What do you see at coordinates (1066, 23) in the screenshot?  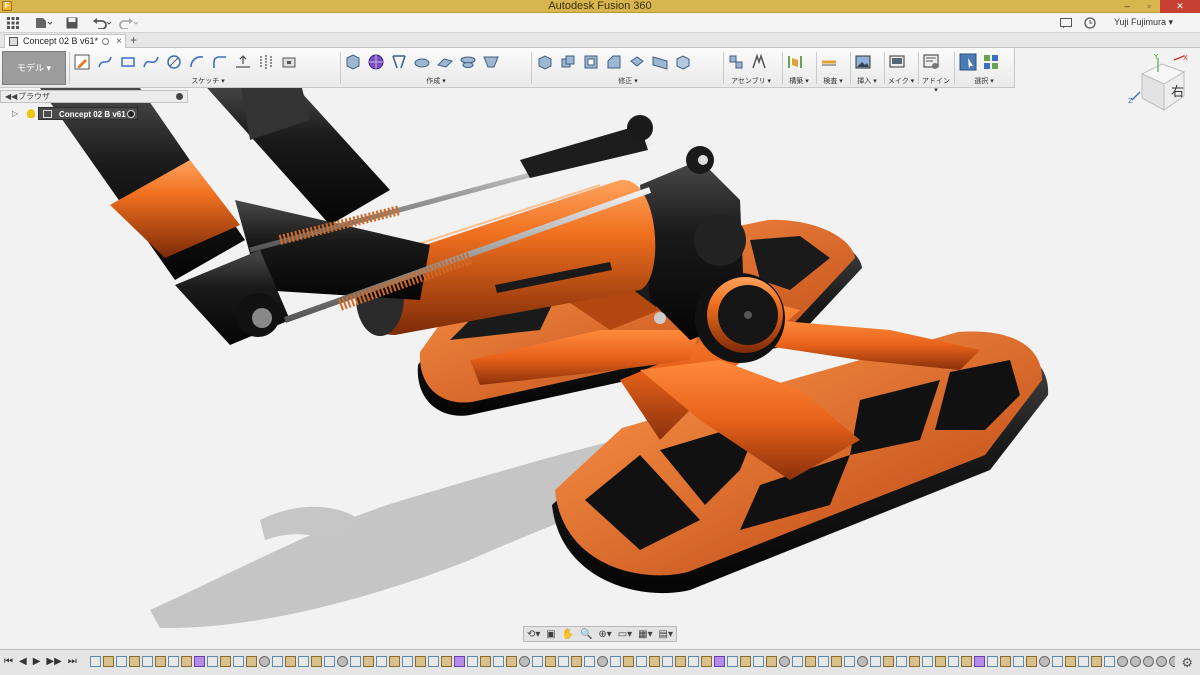 I see `job-status-icon` at bounding box center [1066, 23].